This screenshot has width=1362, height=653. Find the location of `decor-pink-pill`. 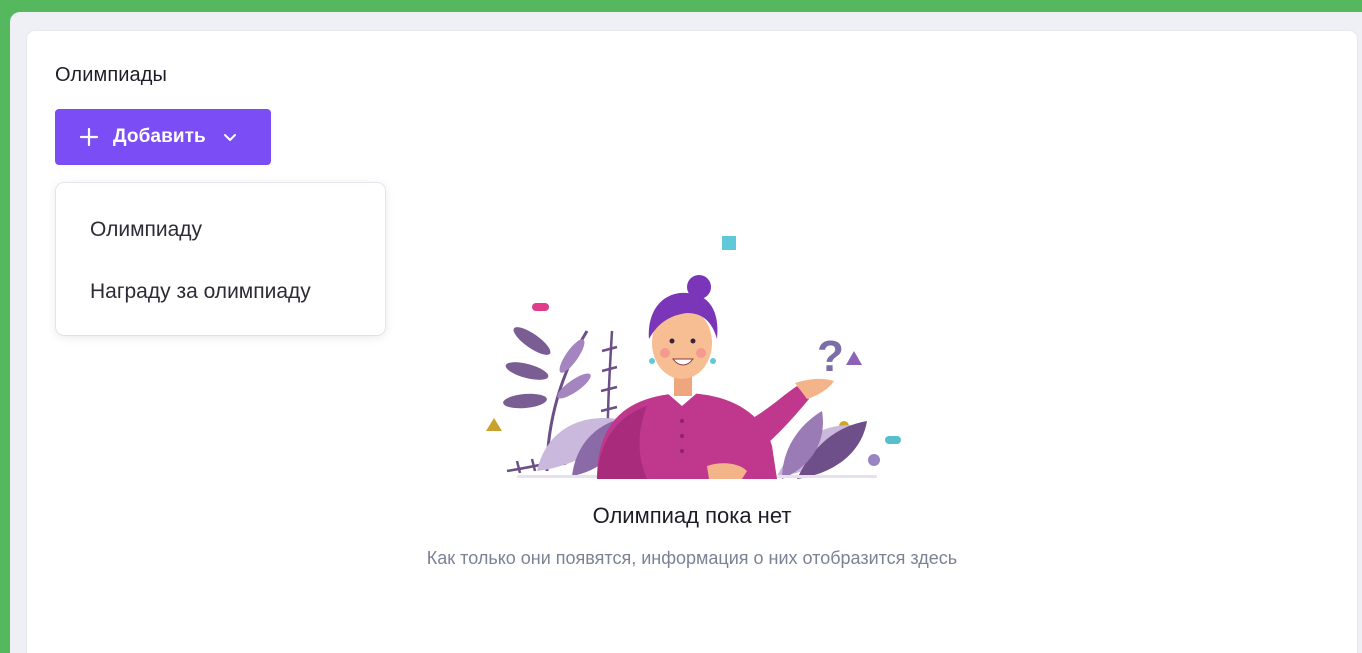

decor-pink-pill is located at coordinates (540, 307).